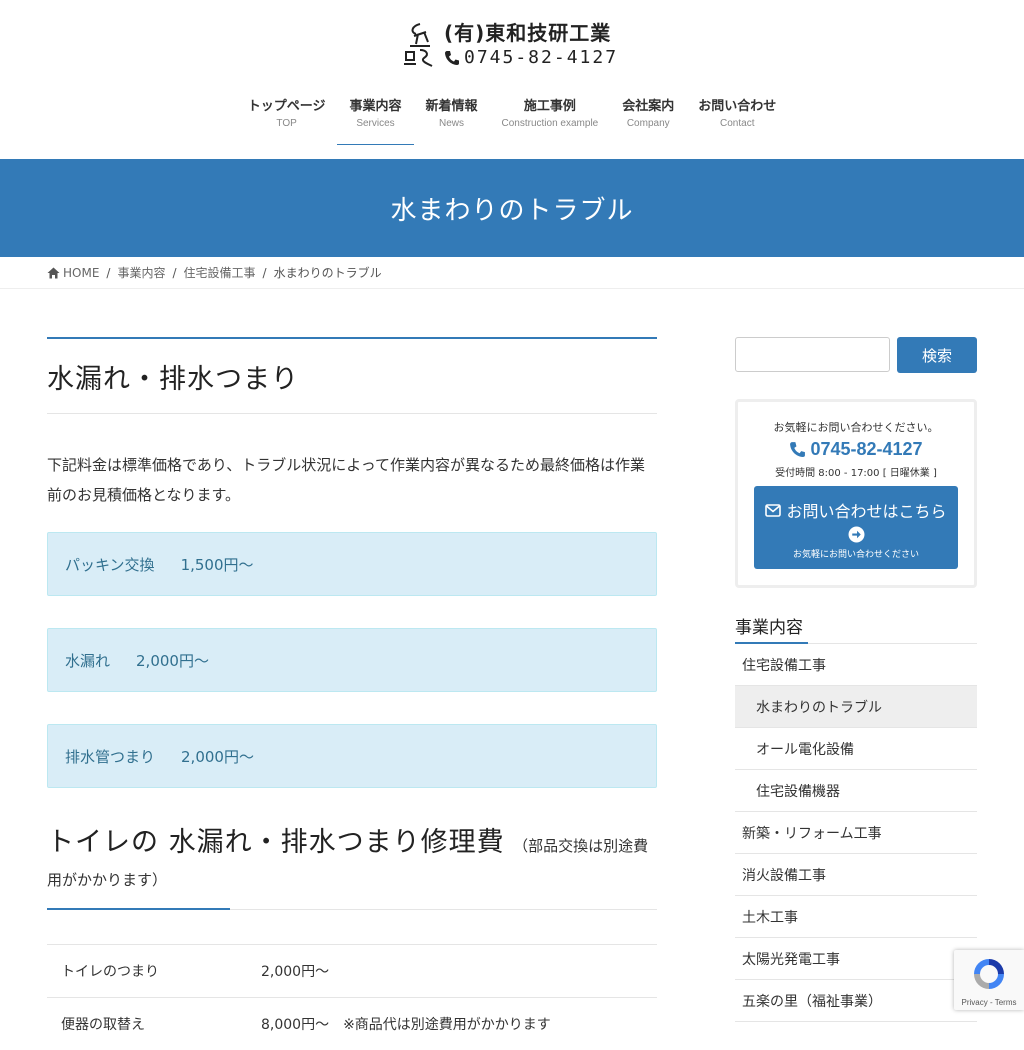 The height and width of the screenshot is (1050, 1024). I want to click on nav-sublabel: News, so click(452, 123).